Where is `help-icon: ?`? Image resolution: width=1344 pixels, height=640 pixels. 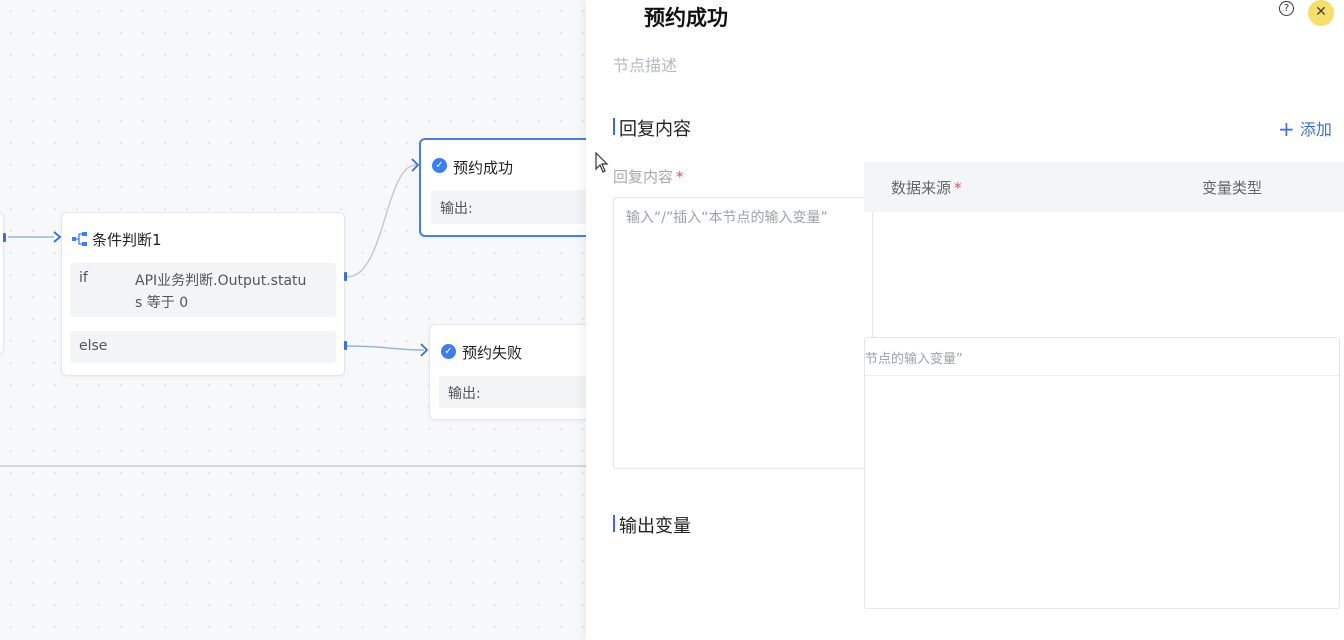 help-icon: ? is located at coordinates (1286, 8).